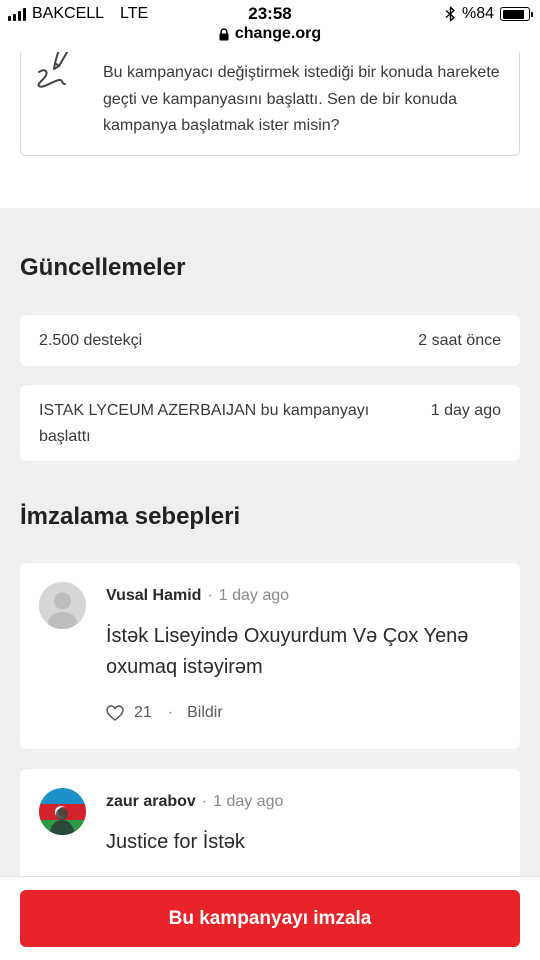  I want to click on sign-bar: Bu kampanyayı imzala, so click(270, 918).